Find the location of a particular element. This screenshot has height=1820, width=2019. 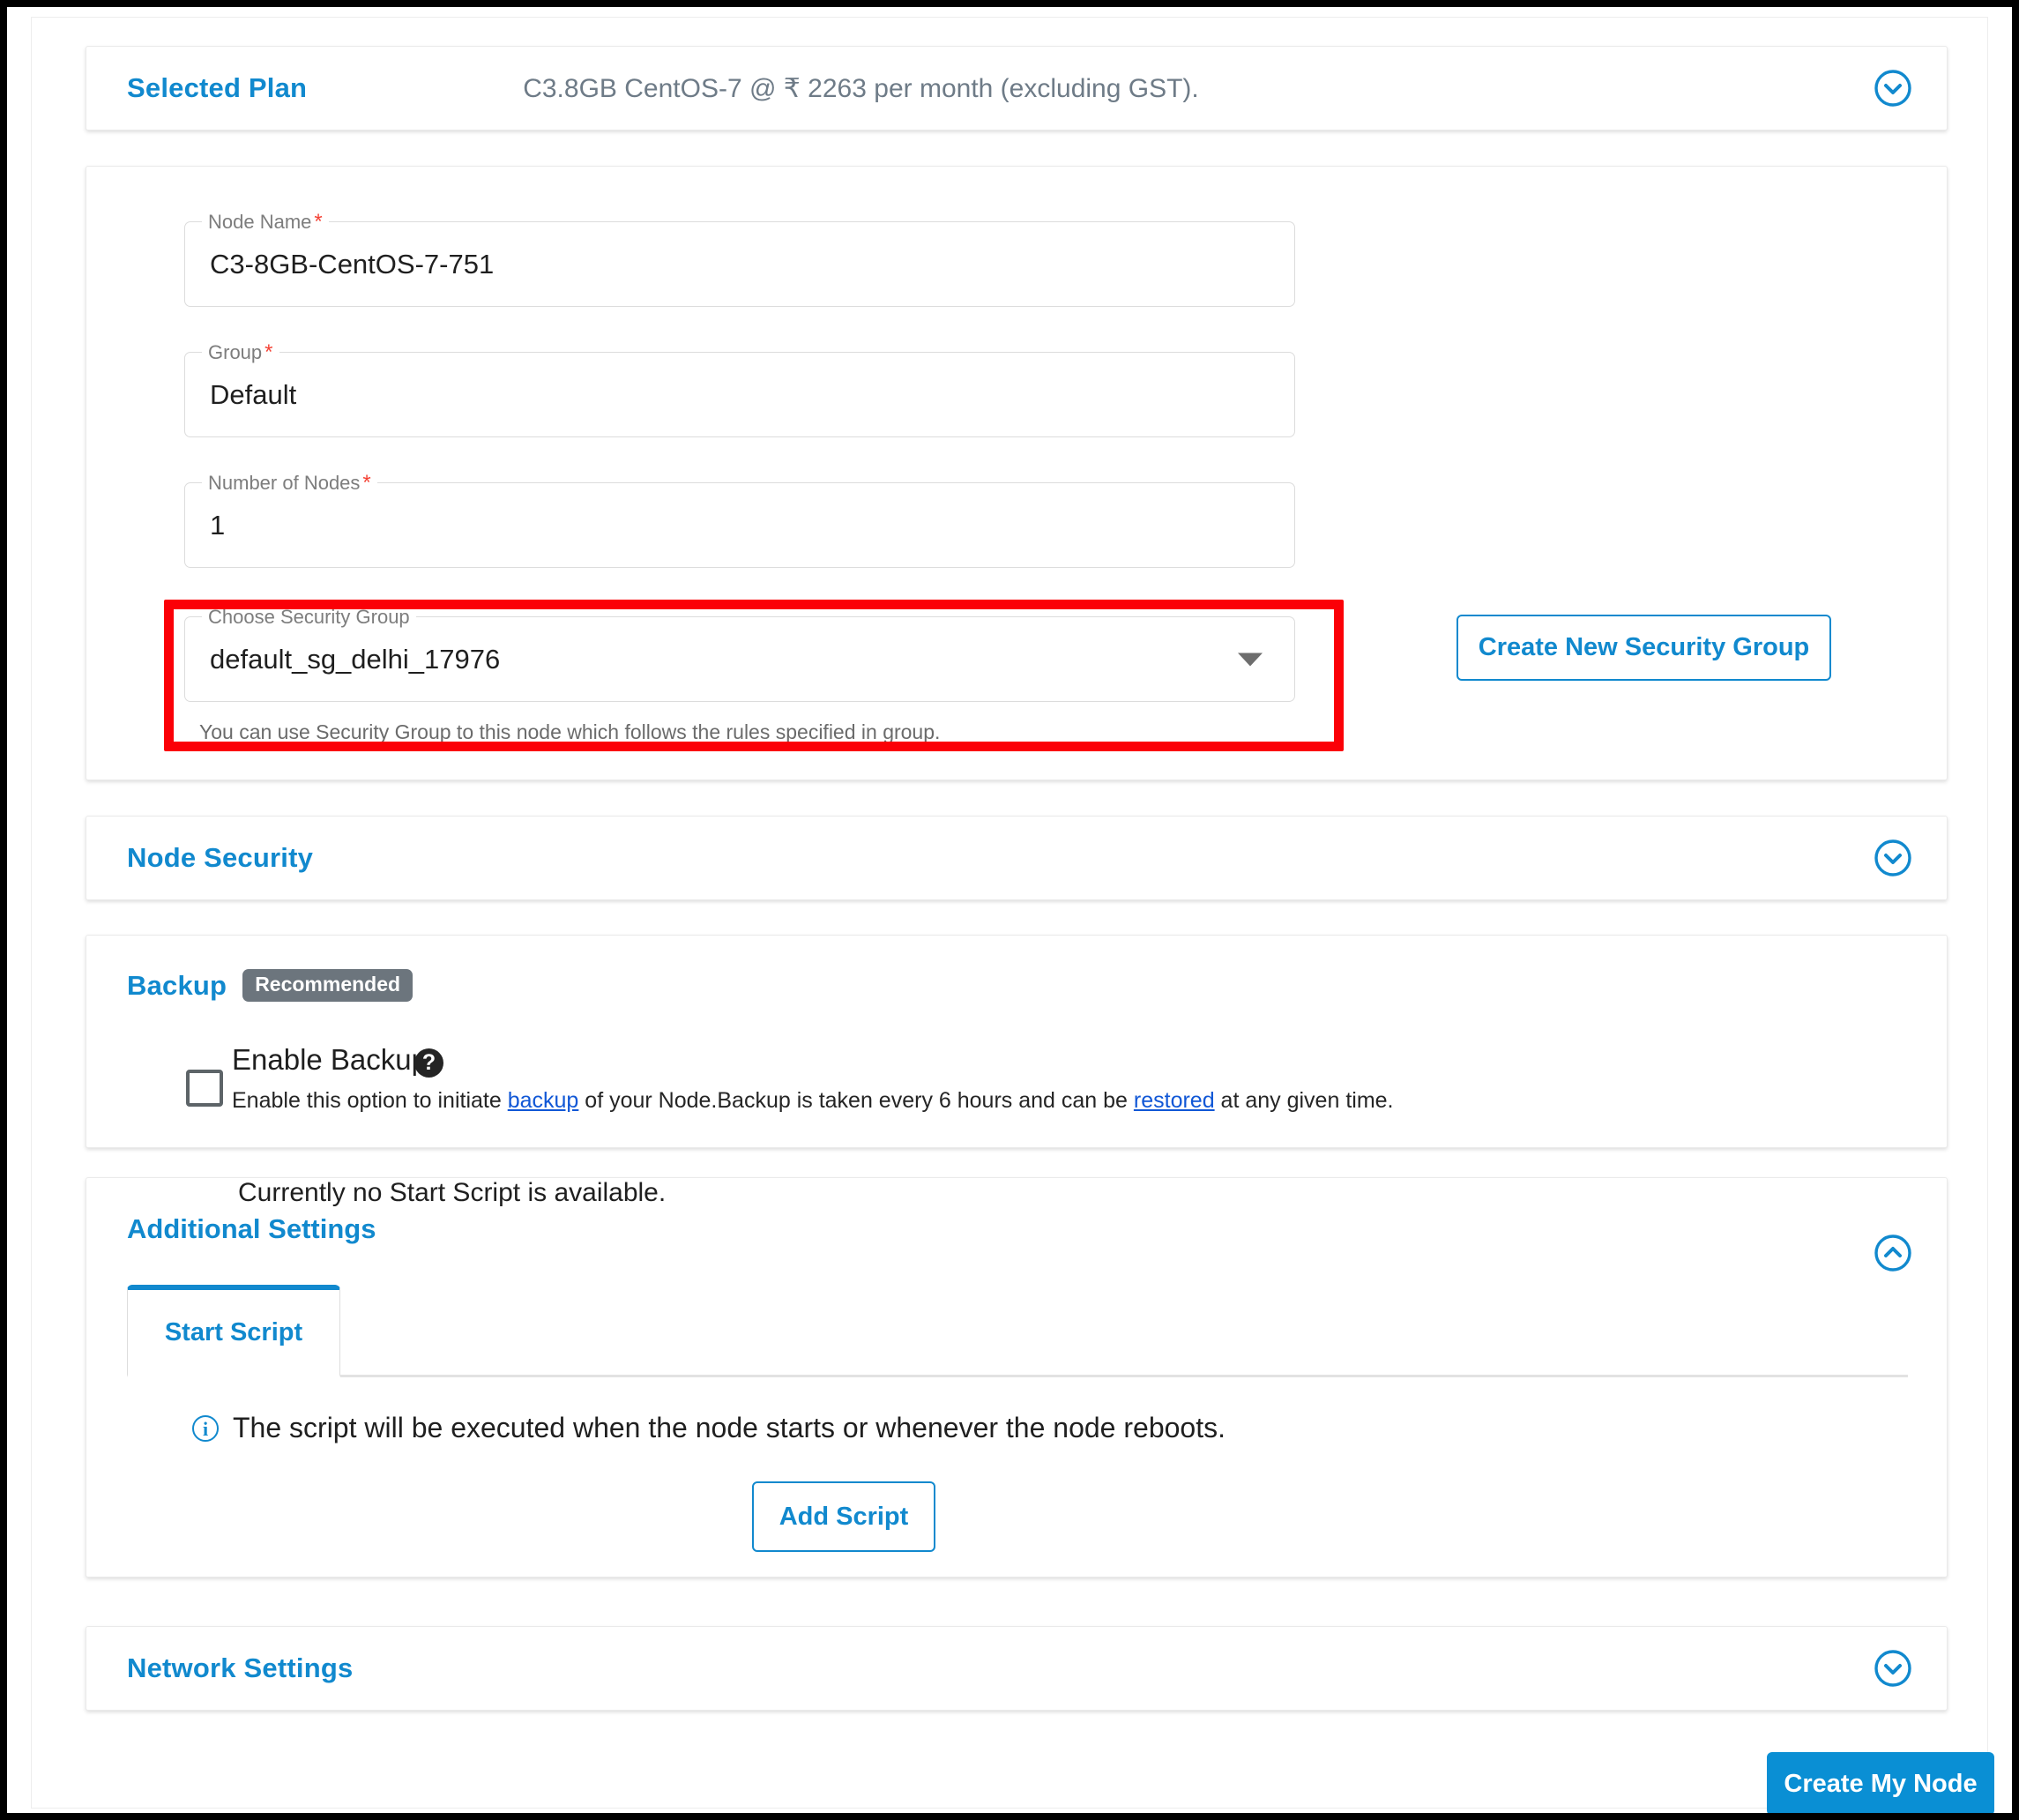

create-my-node-button: Create My Node is located at coordinates (1881, 1782).